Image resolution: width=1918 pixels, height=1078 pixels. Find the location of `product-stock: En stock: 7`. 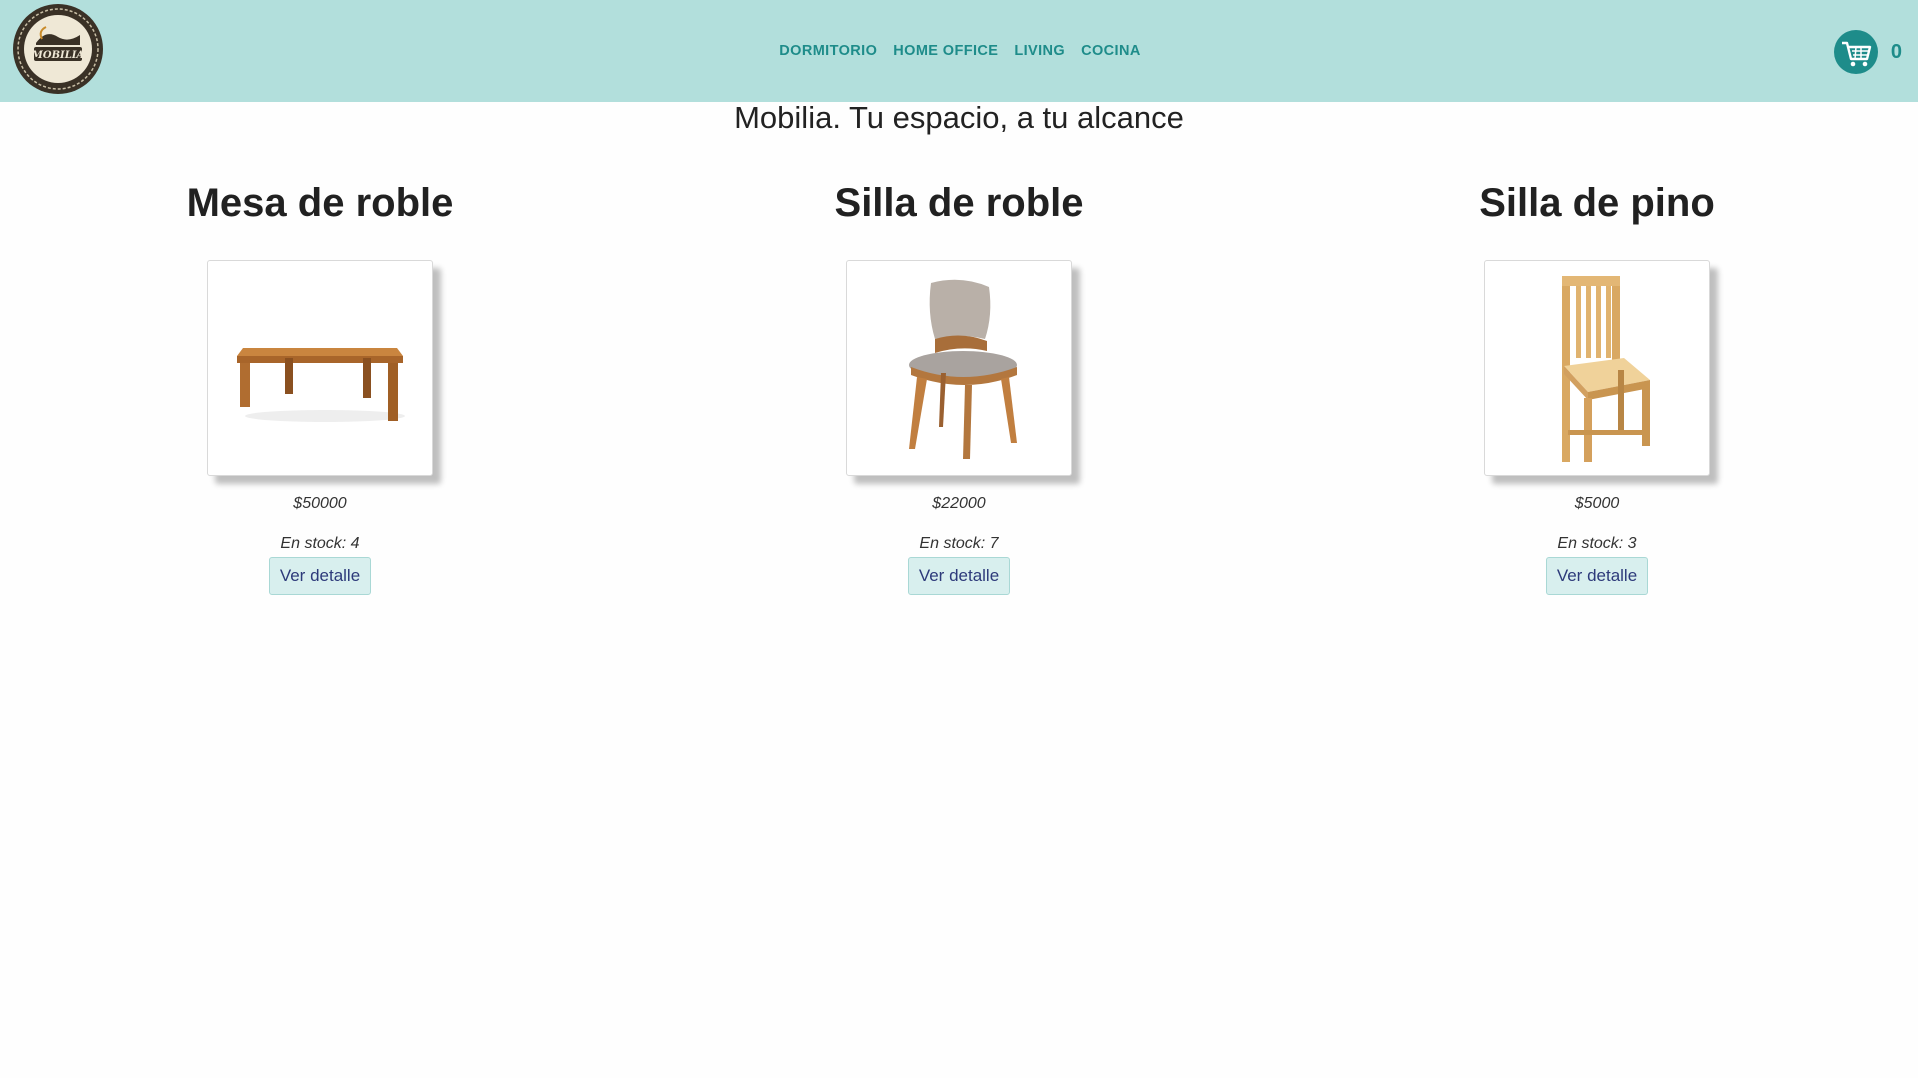

product-stock: En stock: 7 is located at coordinates (959, 543).